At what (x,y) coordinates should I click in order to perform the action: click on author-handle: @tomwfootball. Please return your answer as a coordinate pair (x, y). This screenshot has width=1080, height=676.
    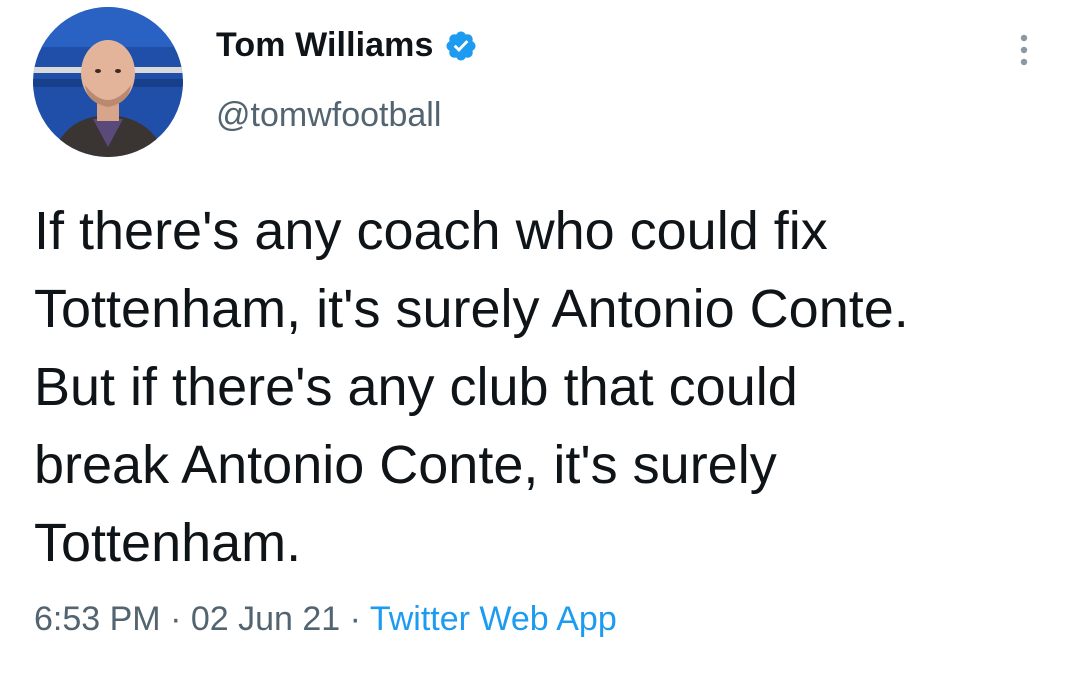
    Looking at the image, I should click on (328, 115).